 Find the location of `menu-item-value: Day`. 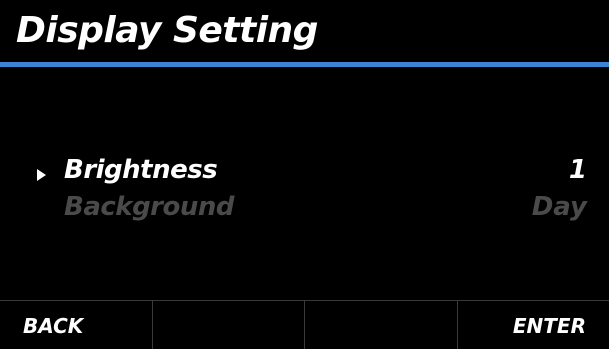

menu-item-value: Day is located at coordinates (559, 207).